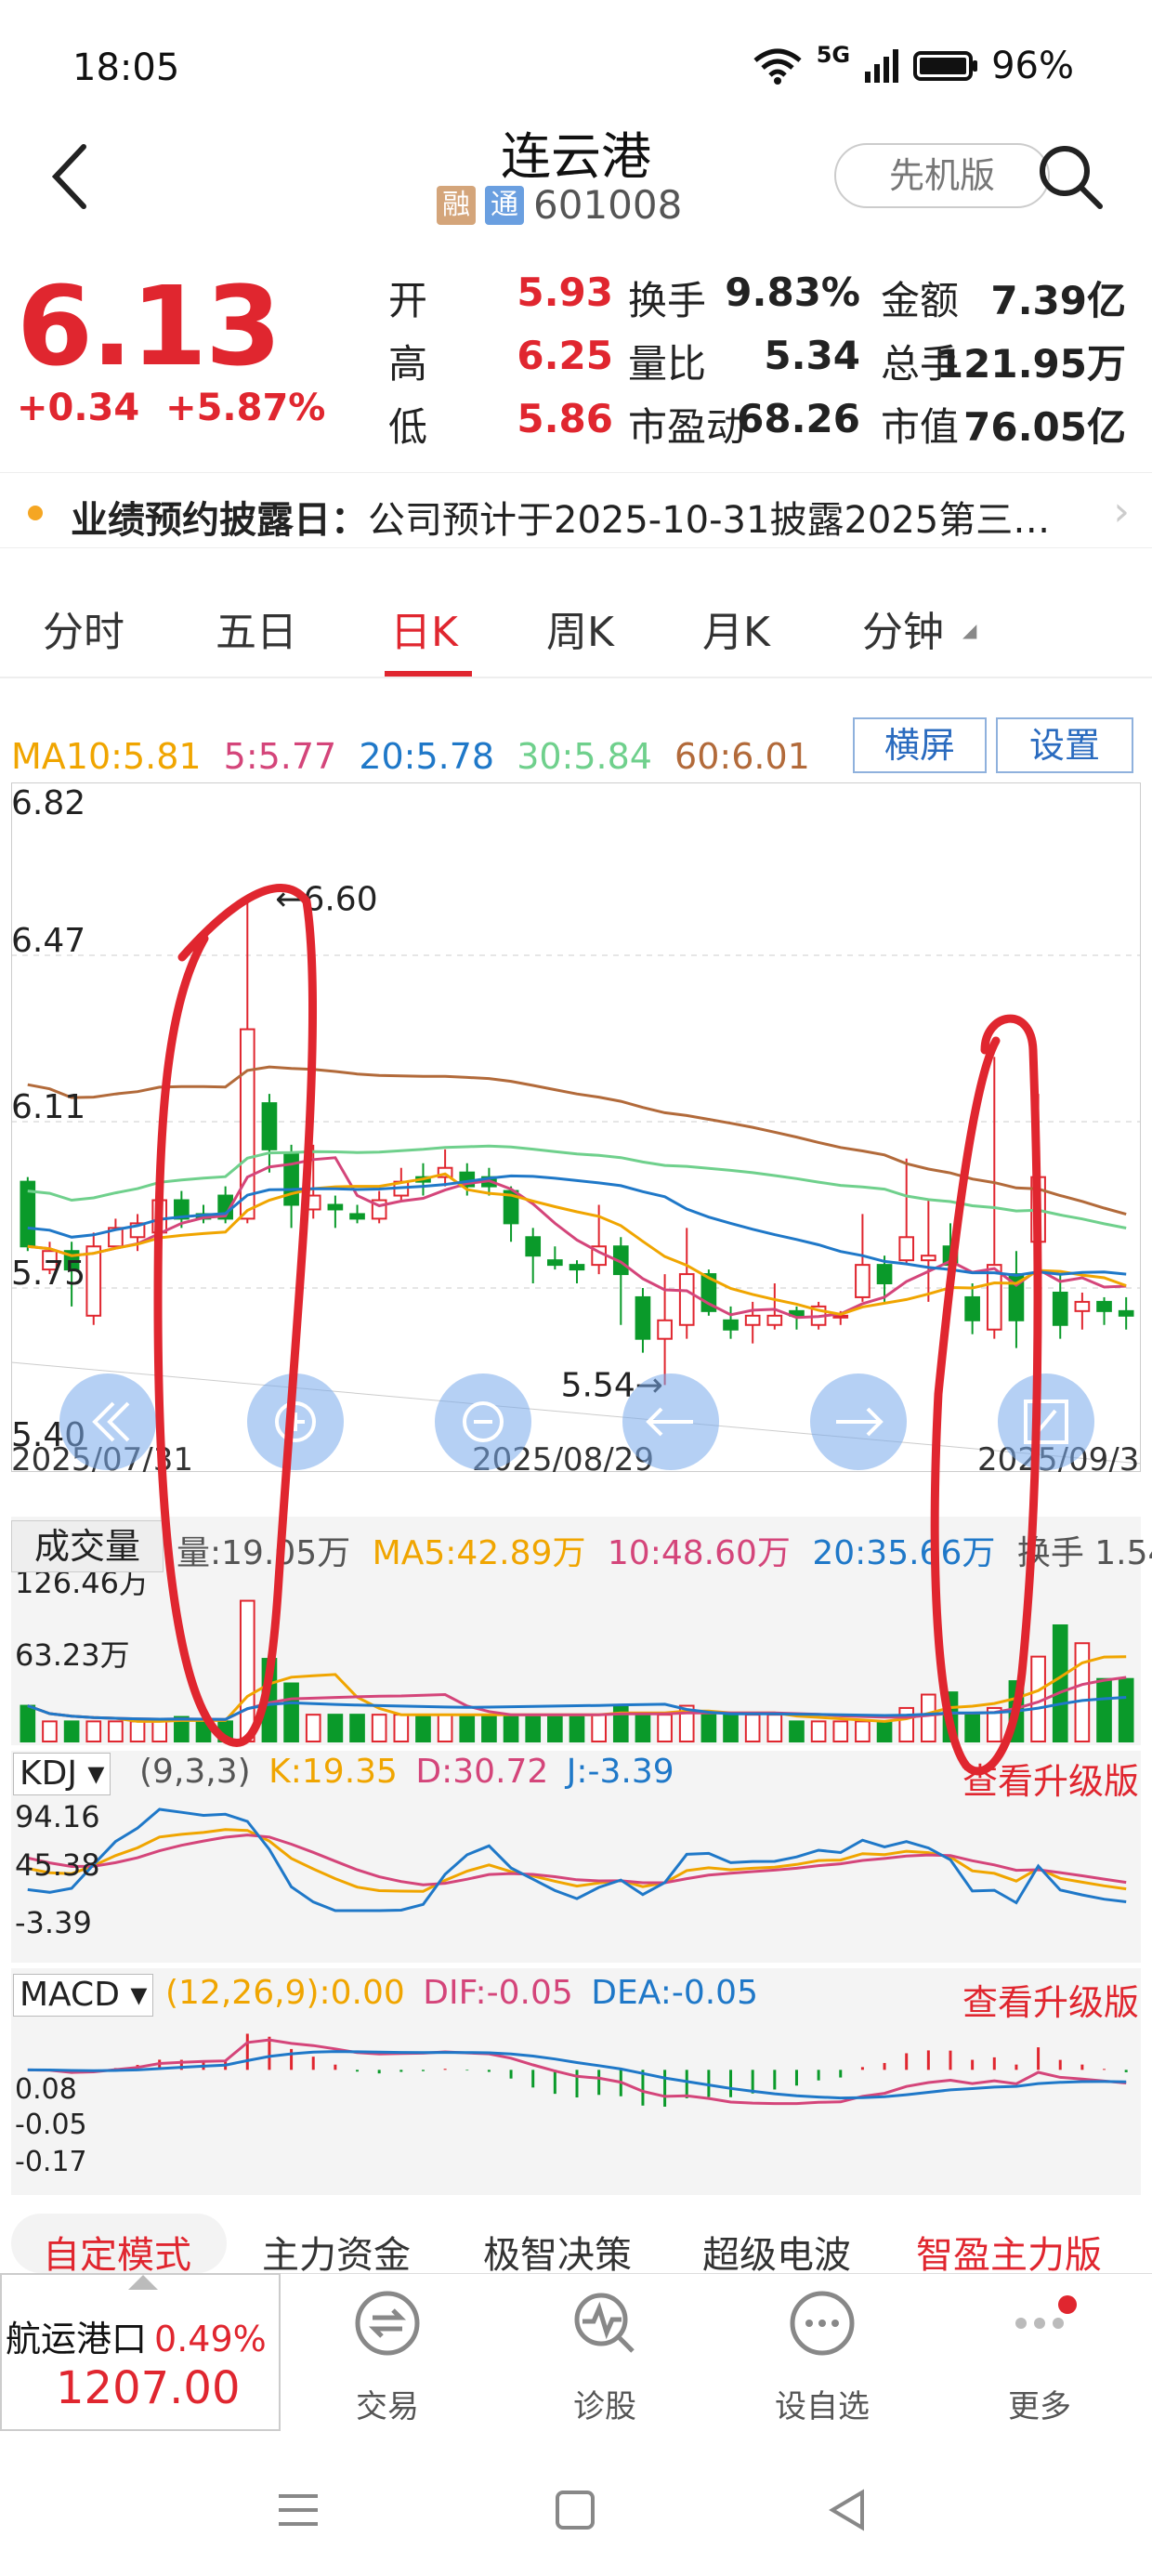 The height and width of the screenshot is (2576, 1152). I want to click on index-box: 航运港口 0.49% 1207.00, so click(140, 2352).